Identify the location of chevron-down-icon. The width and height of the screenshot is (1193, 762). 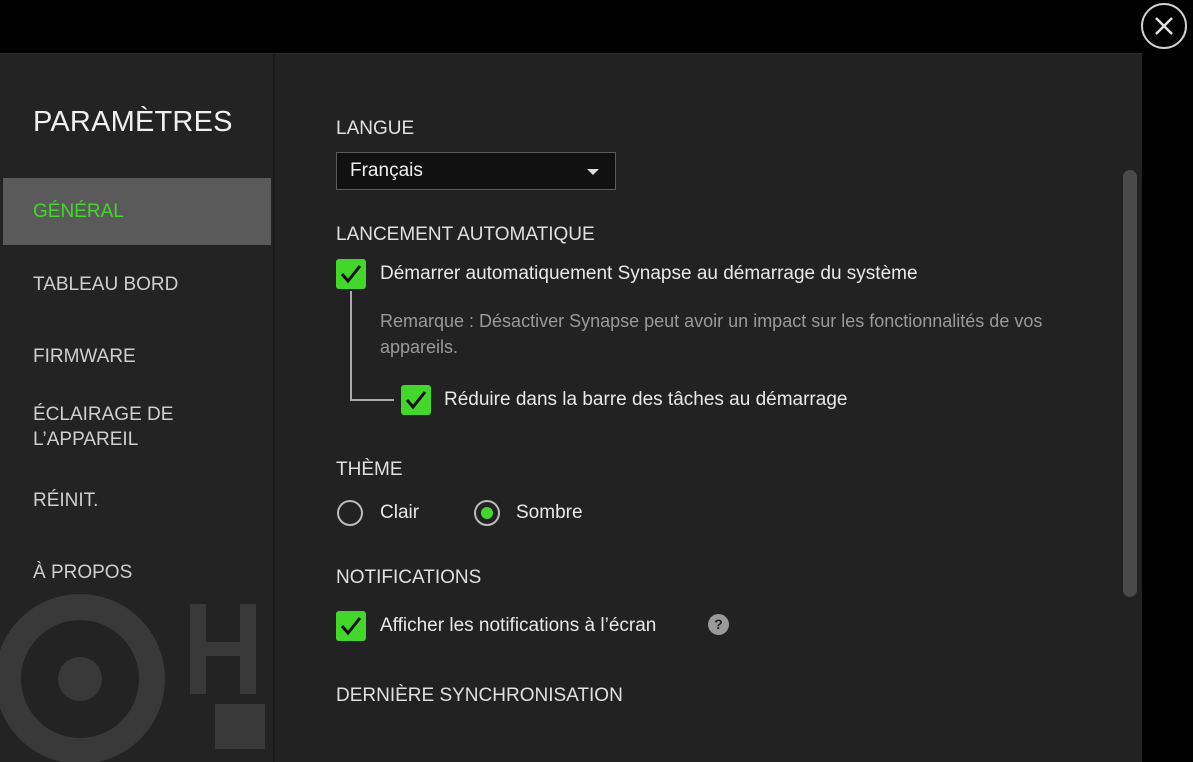
(593, 172).